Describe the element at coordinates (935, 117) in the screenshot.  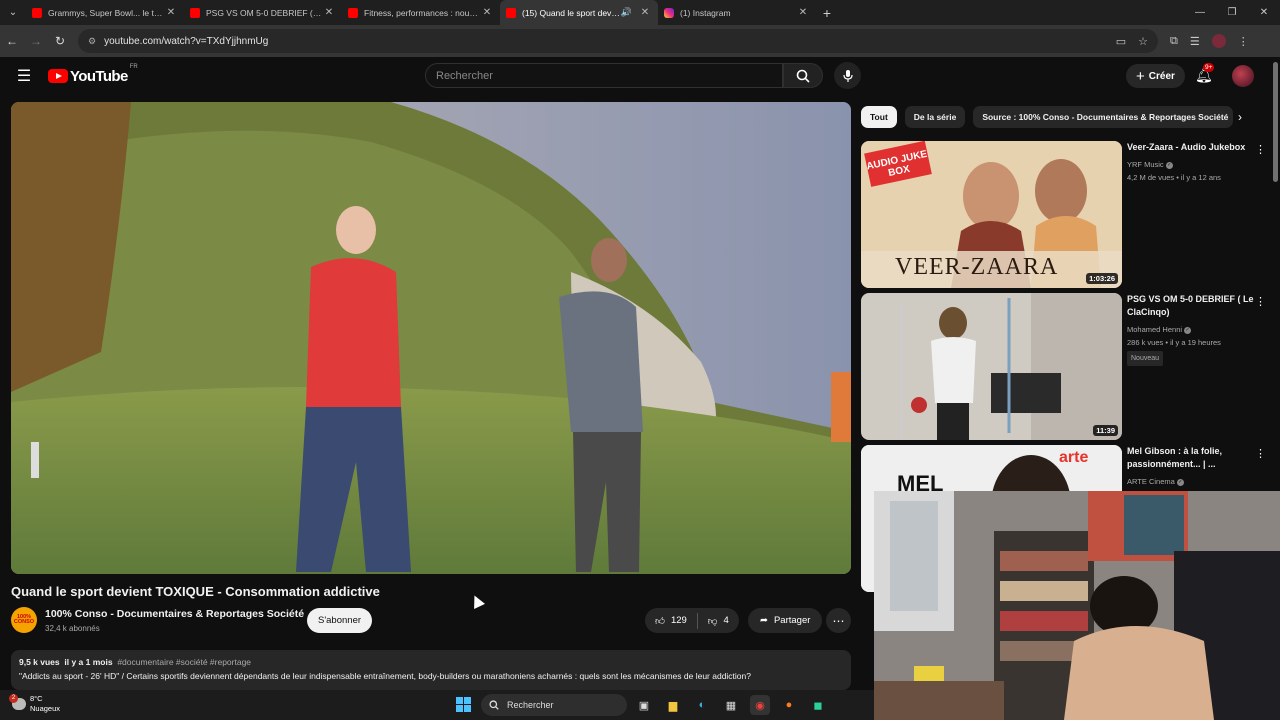
I see `chip-series: De la série` at that location.